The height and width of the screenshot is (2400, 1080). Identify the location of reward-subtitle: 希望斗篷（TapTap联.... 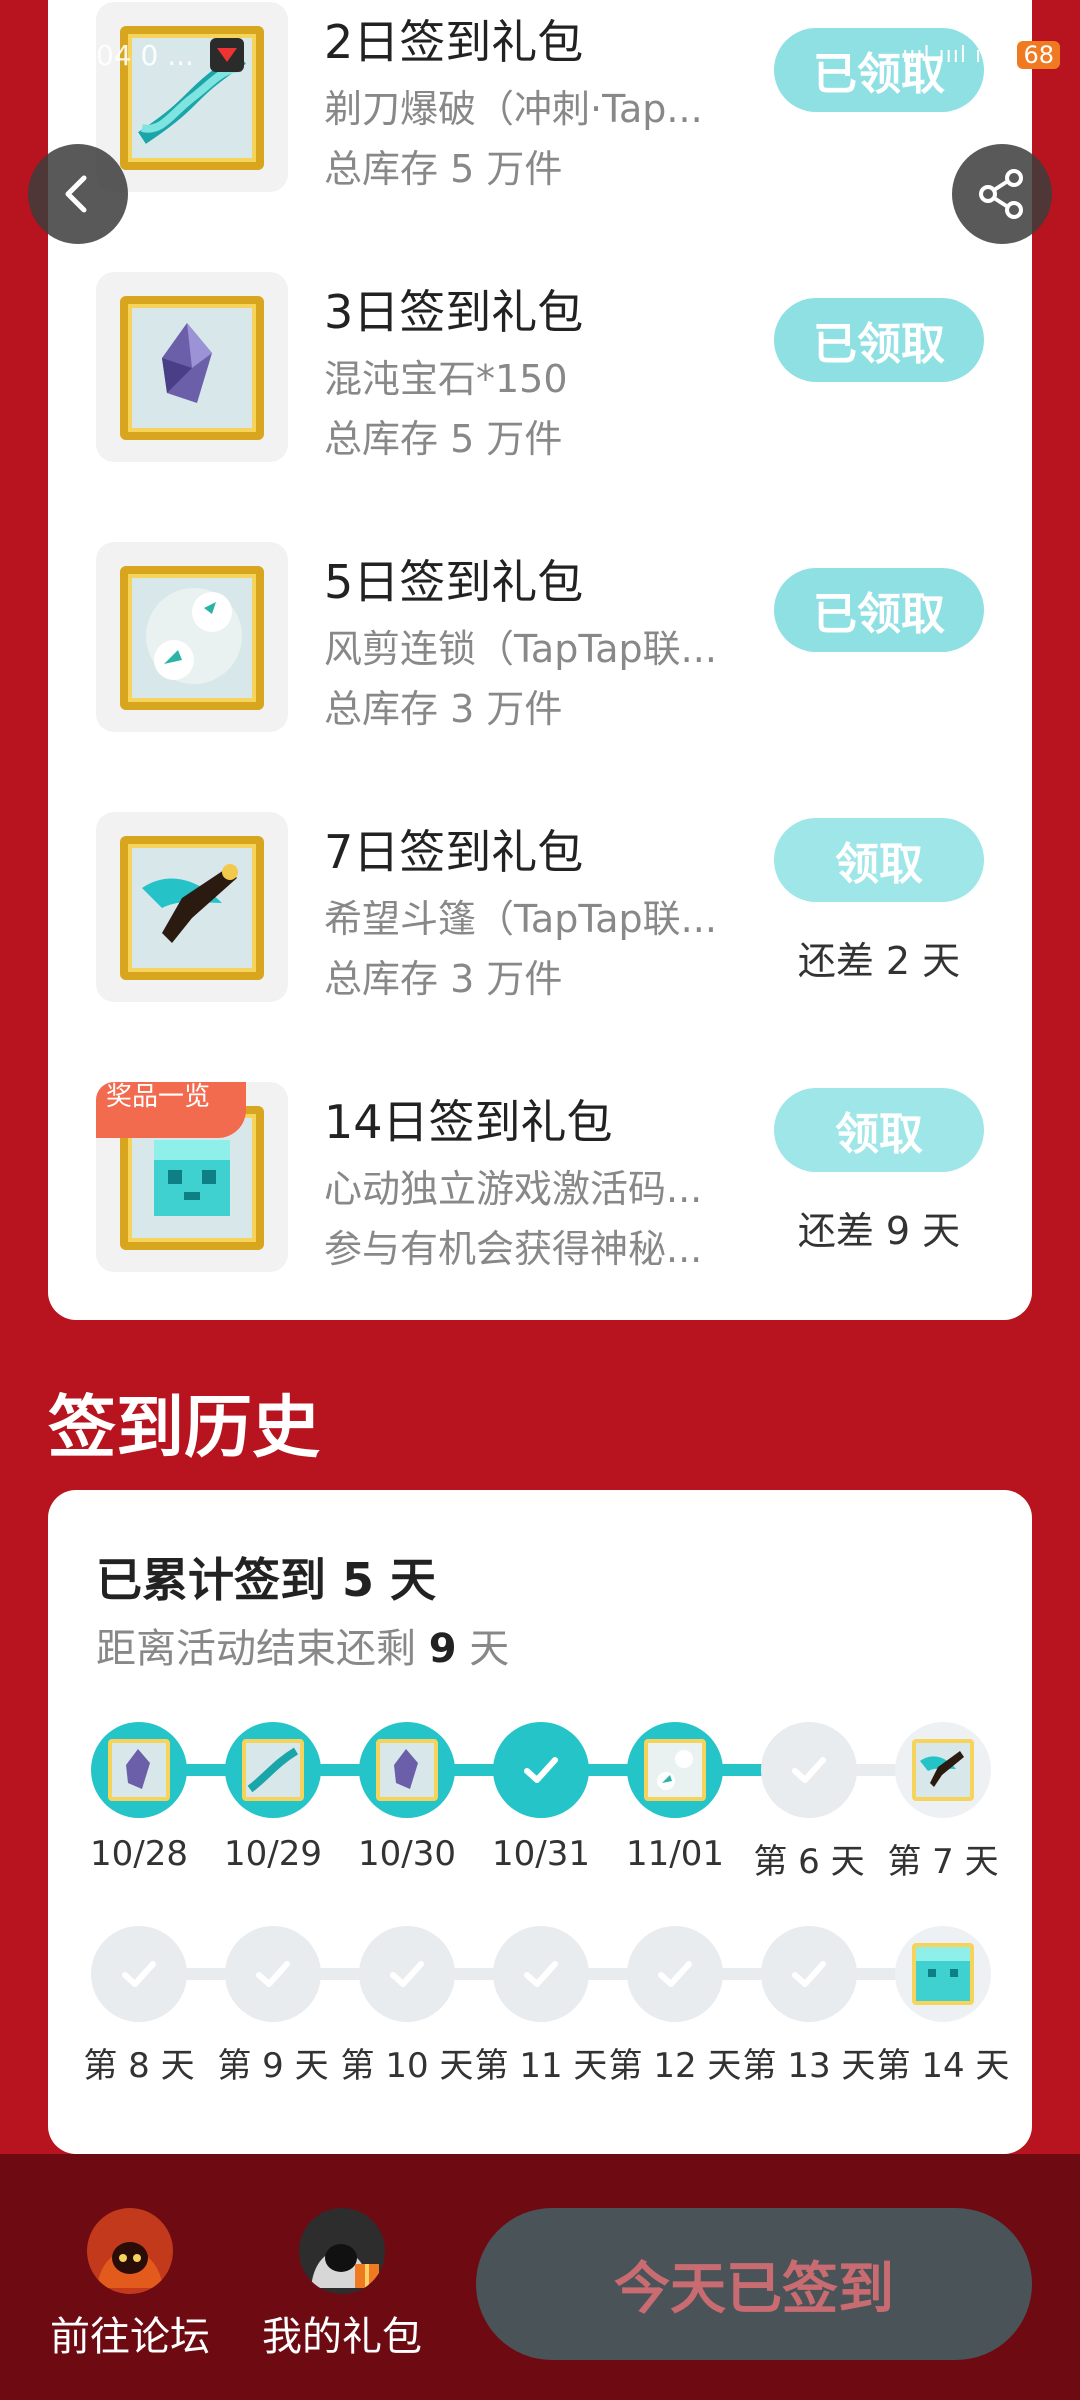
(520, 919).